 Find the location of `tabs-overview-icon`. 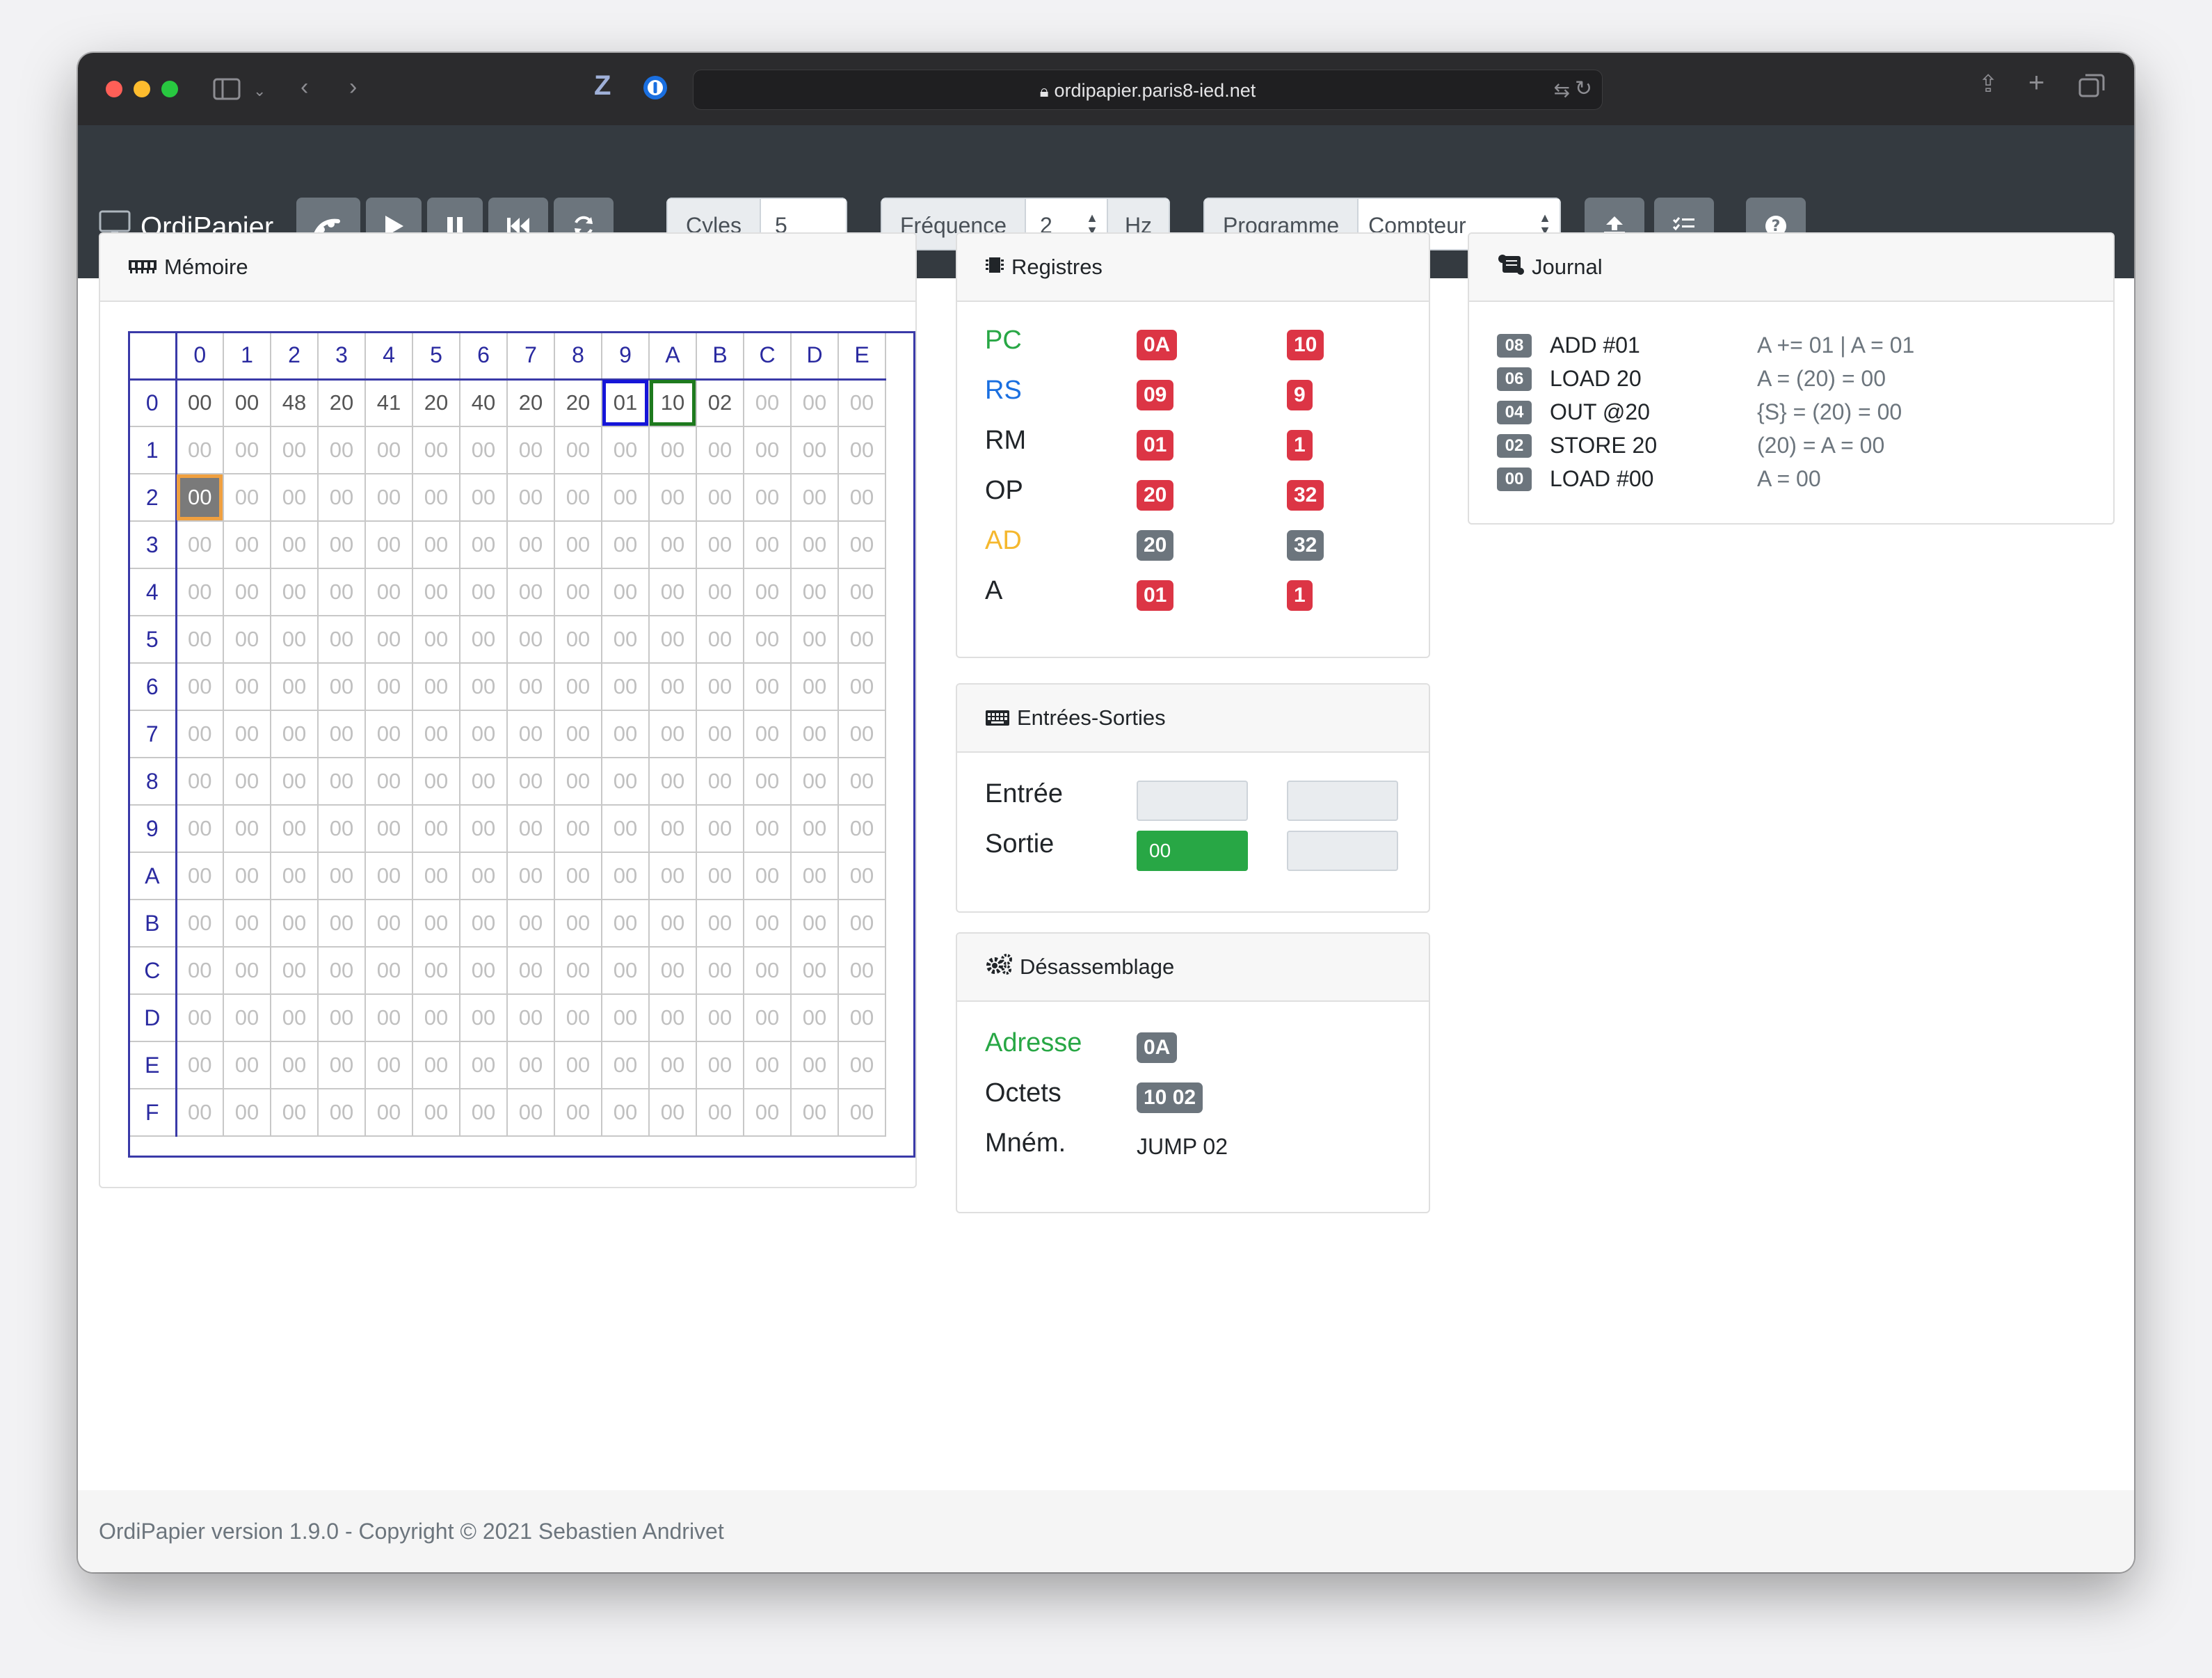

tabs-overview-icon is located at coordinates (2091, 88).